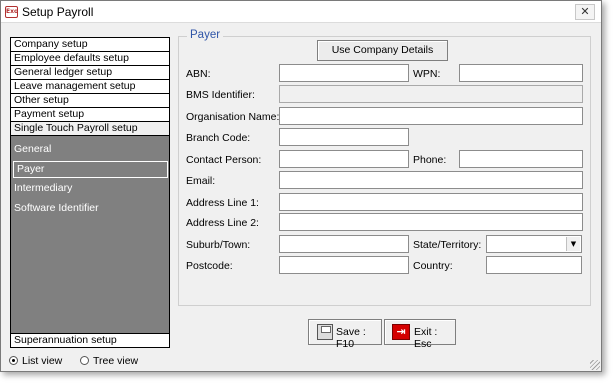 Image resolution: width=615 pixels, height=385 pixels. I want to click on exit-button: ⇥ Exit : Esc, so click(420, 334).